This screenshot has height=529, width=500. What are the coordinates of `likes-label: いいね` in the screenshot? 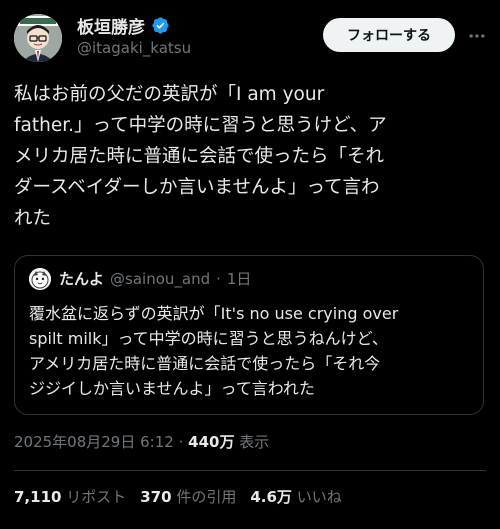 It's located at (319, 497).